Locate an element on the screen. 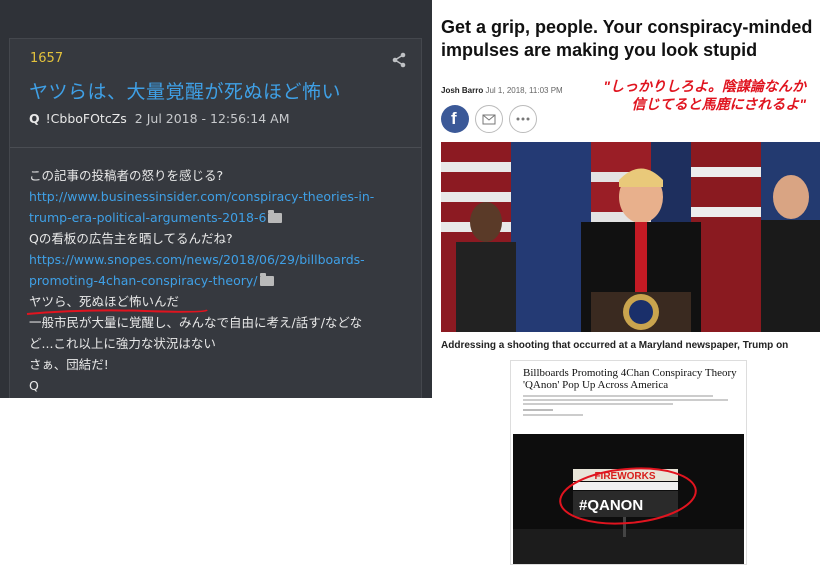 The height and width of the screenshot is (565, 820). highlighted-line: ヤツら、死ぬほど怖いんだ is located at coordinates (117, 303).